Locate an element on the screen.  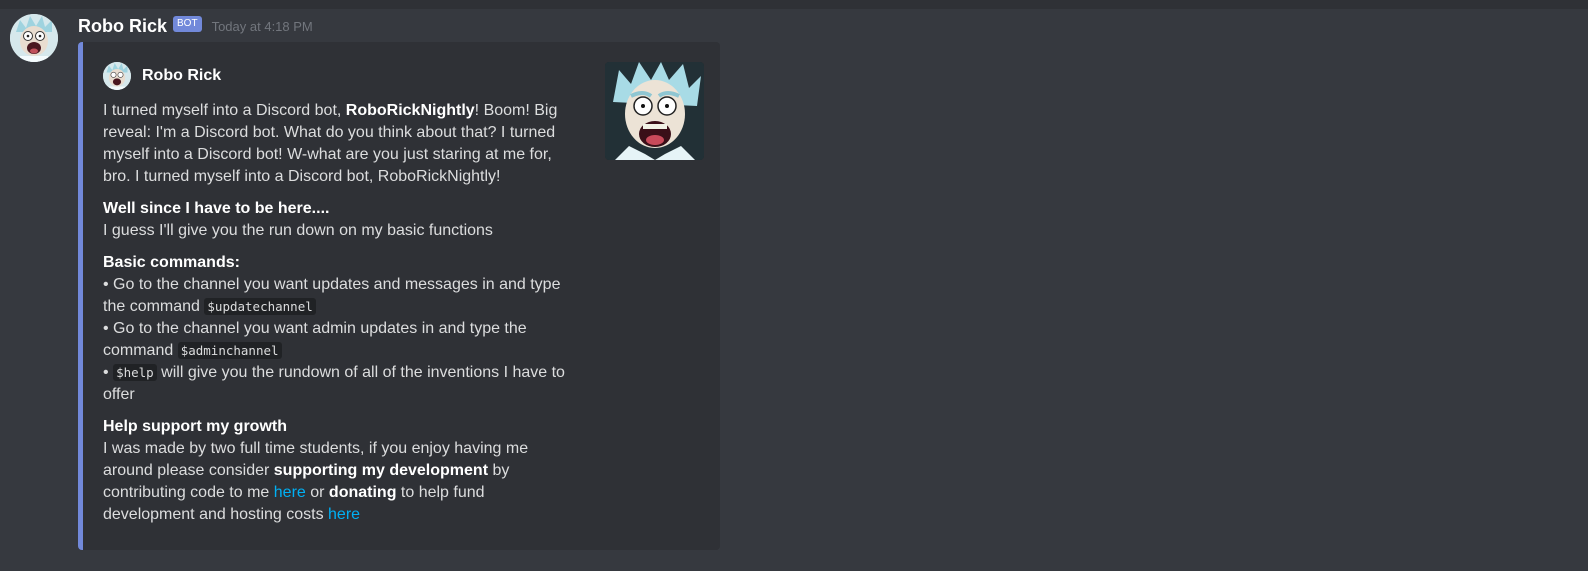
embed-author-name: Robo Rick is located at coordinates (182, 75).